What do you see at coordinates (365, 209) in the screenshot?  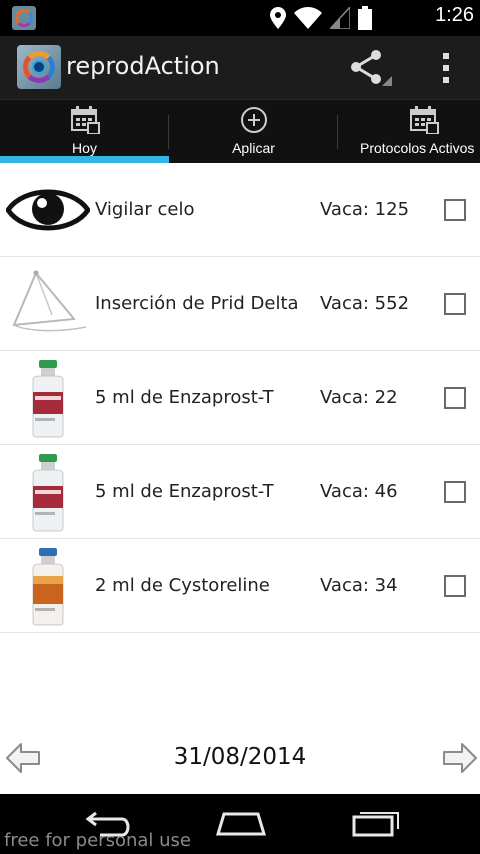 I see `cow-id: Vaca: 125` at bounding box center [365, 209].